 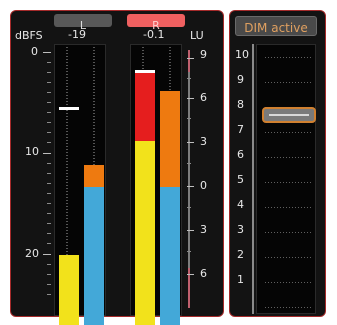 I want to click on dim-tick-7: 7, so click(x=240, y=129).